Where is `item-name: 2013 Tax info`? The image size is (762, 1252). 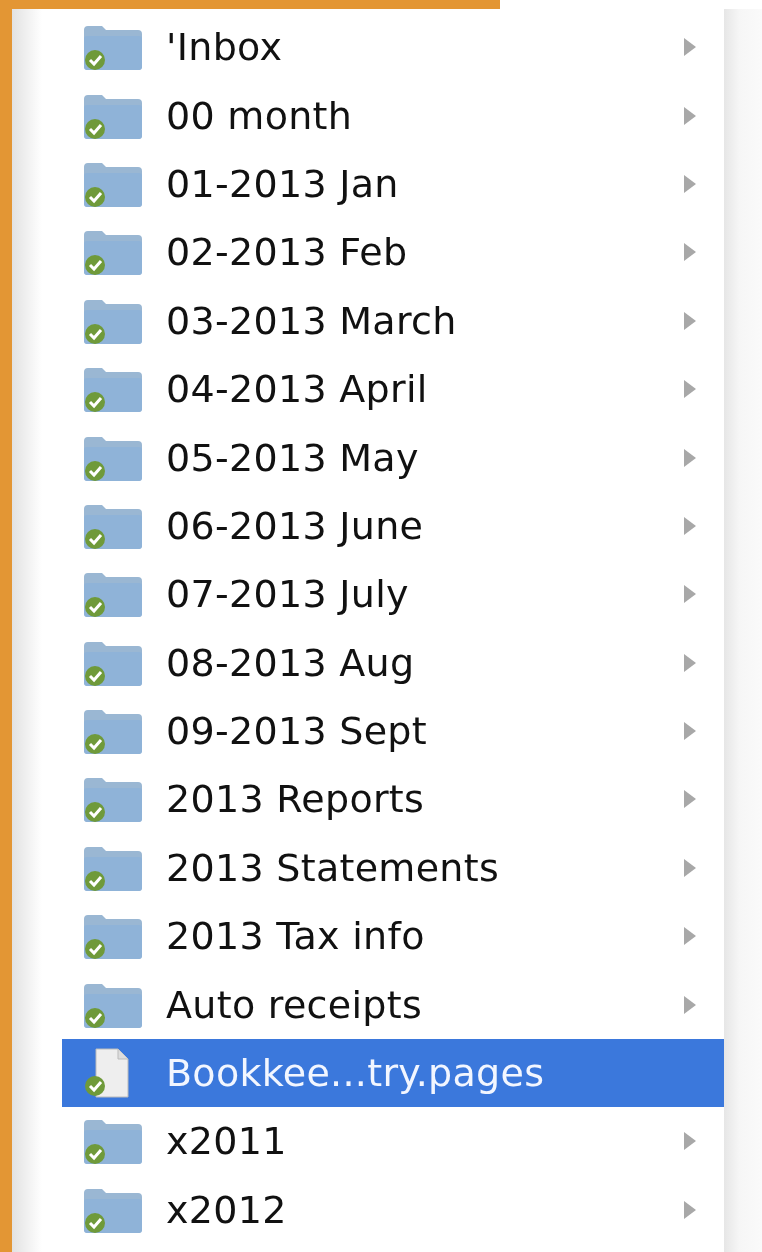 item-name: 2013 Tax info is located at coordinates (296, 936).